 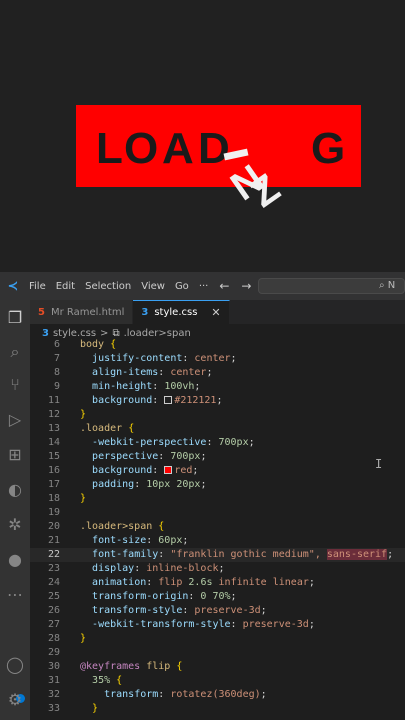 I want to click on code-text: justify-content: center;, so click(x=164, y=358).